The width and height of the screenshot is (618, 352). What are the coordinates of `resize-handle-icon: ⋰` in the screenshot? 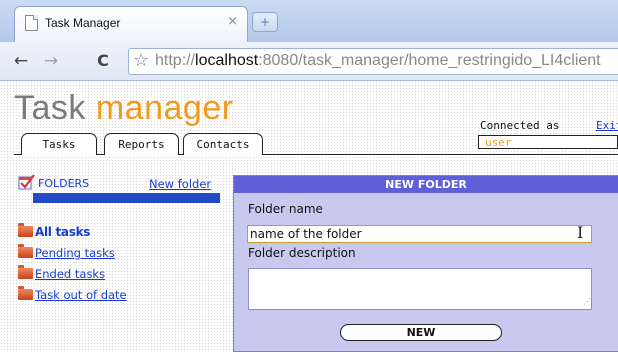 It's located at (599, 323).